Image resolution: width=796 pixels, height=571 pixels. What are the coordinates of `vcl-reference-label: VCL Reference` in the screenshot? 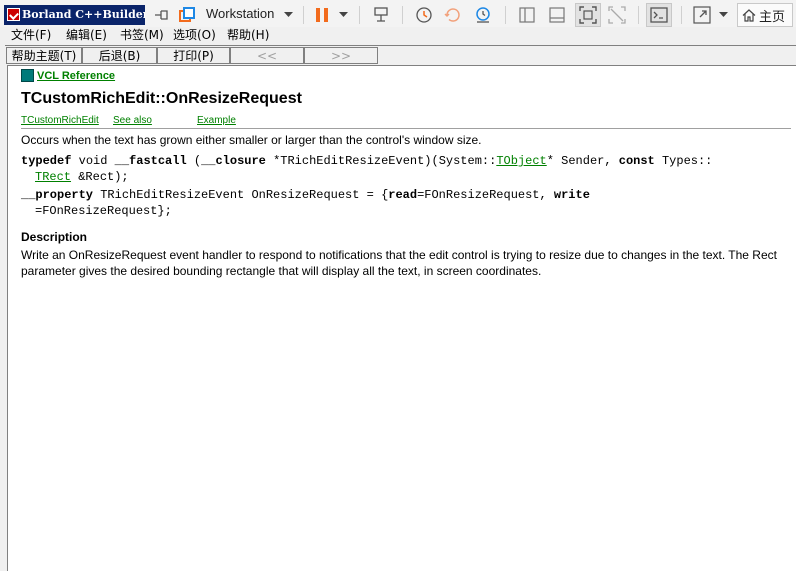 It's located at (76, 75).